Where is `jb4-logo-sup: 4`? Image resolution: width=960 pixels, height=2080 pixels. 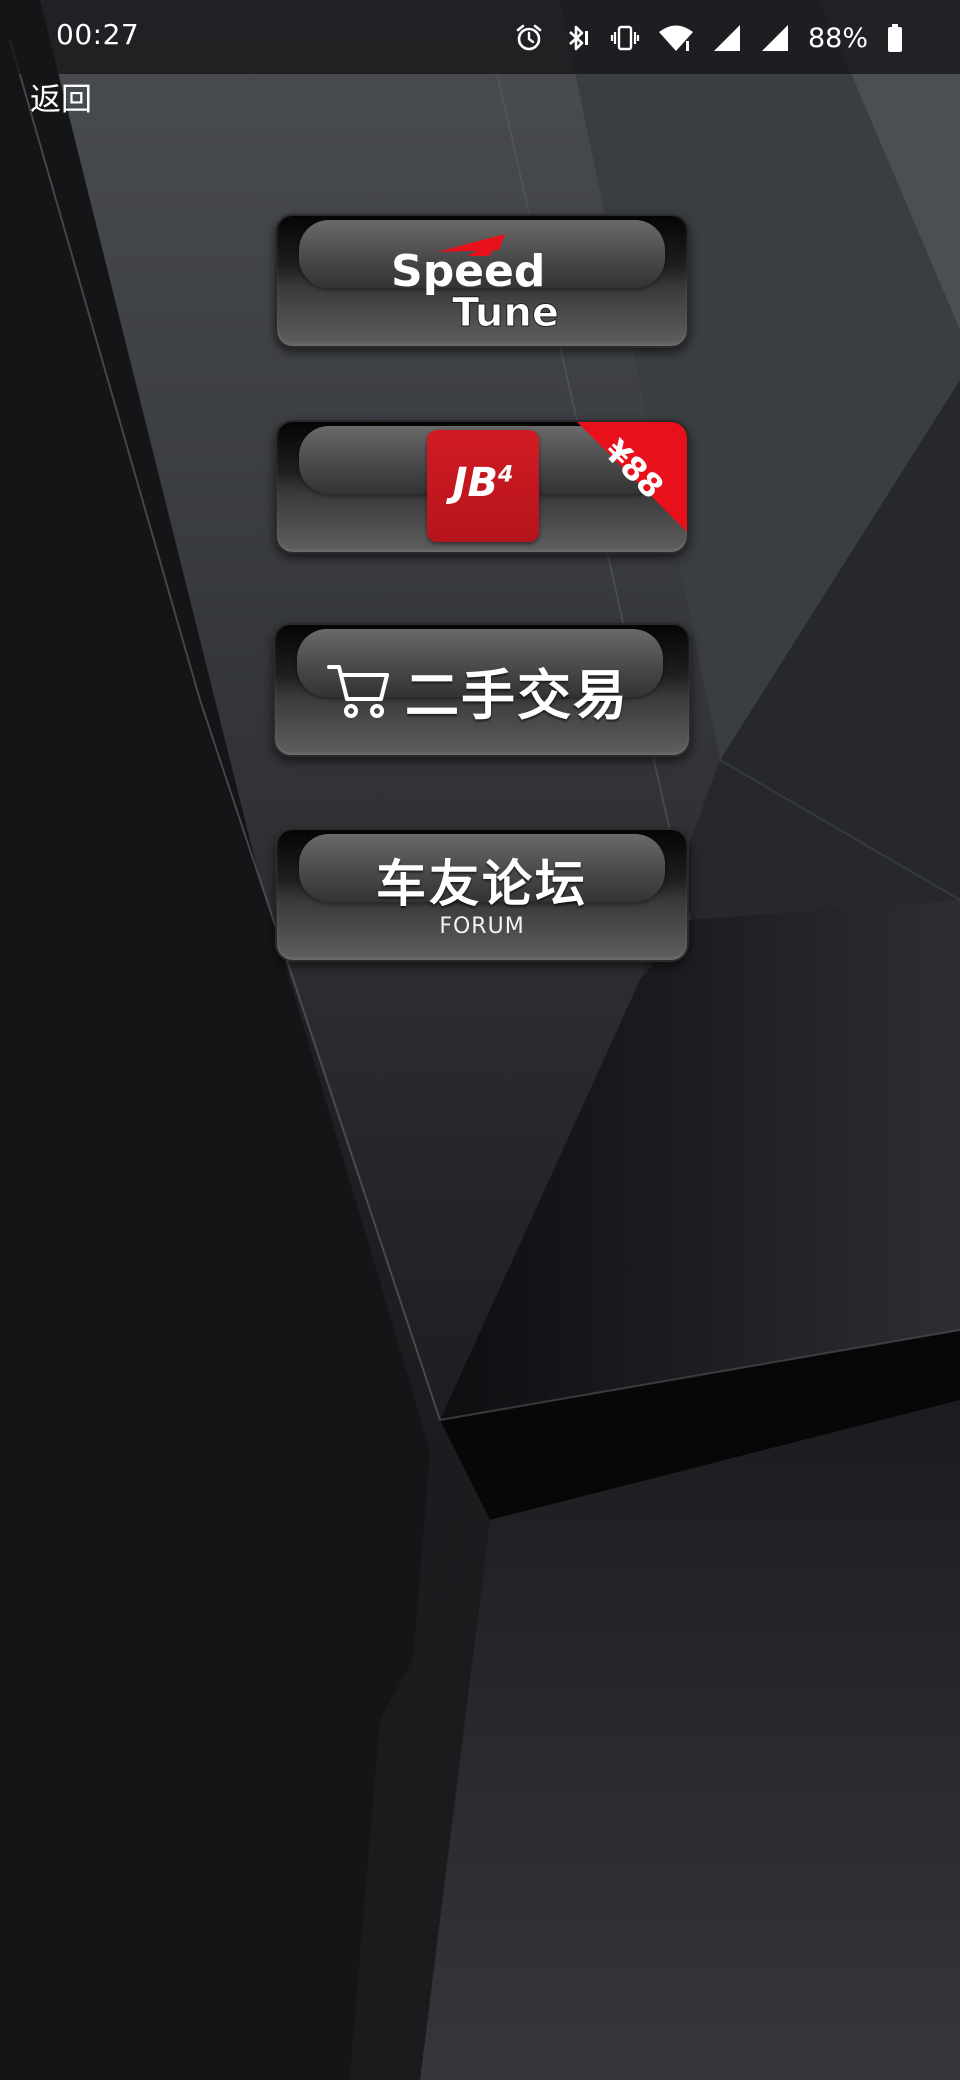 jb4-logo-sup: 4 is located at coordinates (506, 475).